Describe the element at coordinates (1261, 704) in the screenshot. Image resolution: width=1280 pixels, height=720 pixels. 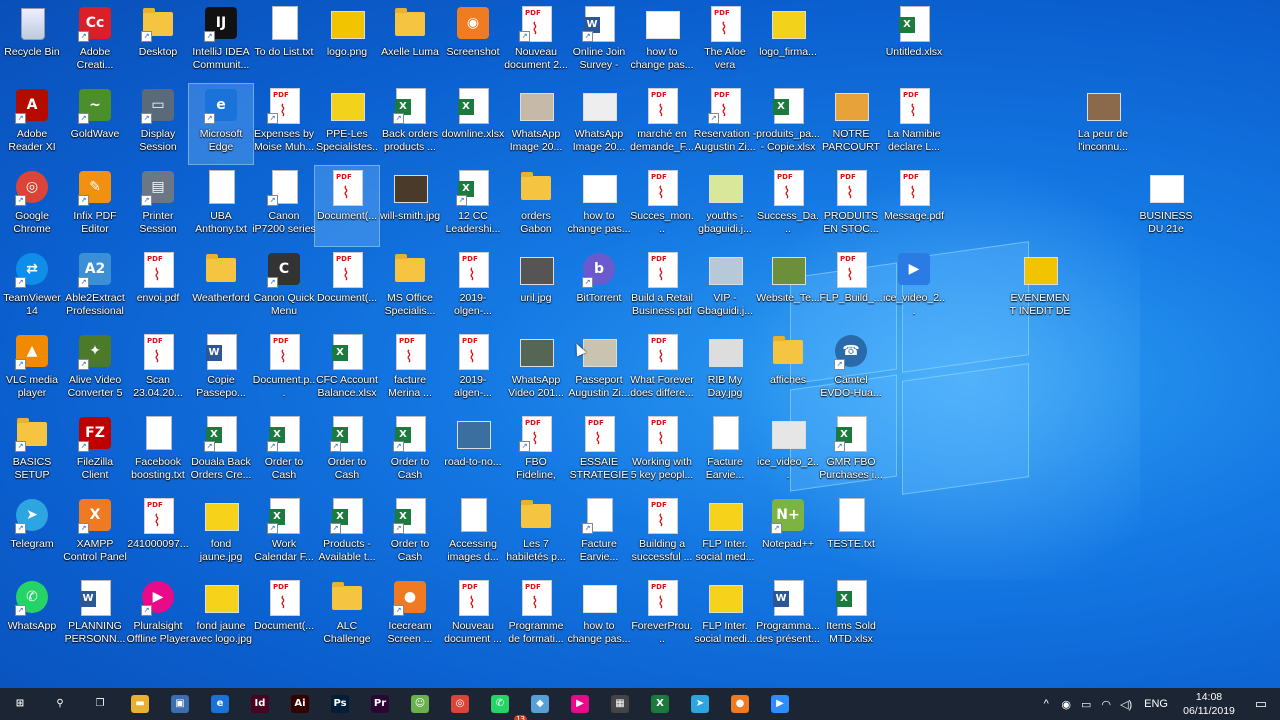
I see `notification-center-icon: ▭` at that location.